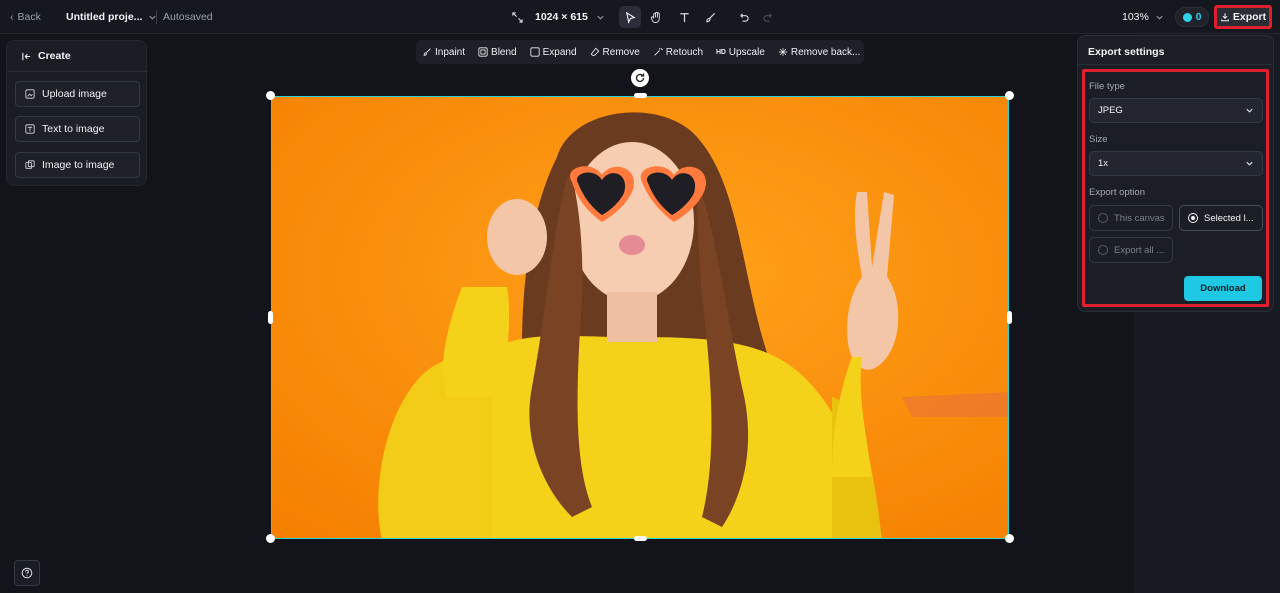 The width and height of the screenshot is (1280, 593). I want to click on pointer-icon, so click(630, 17).